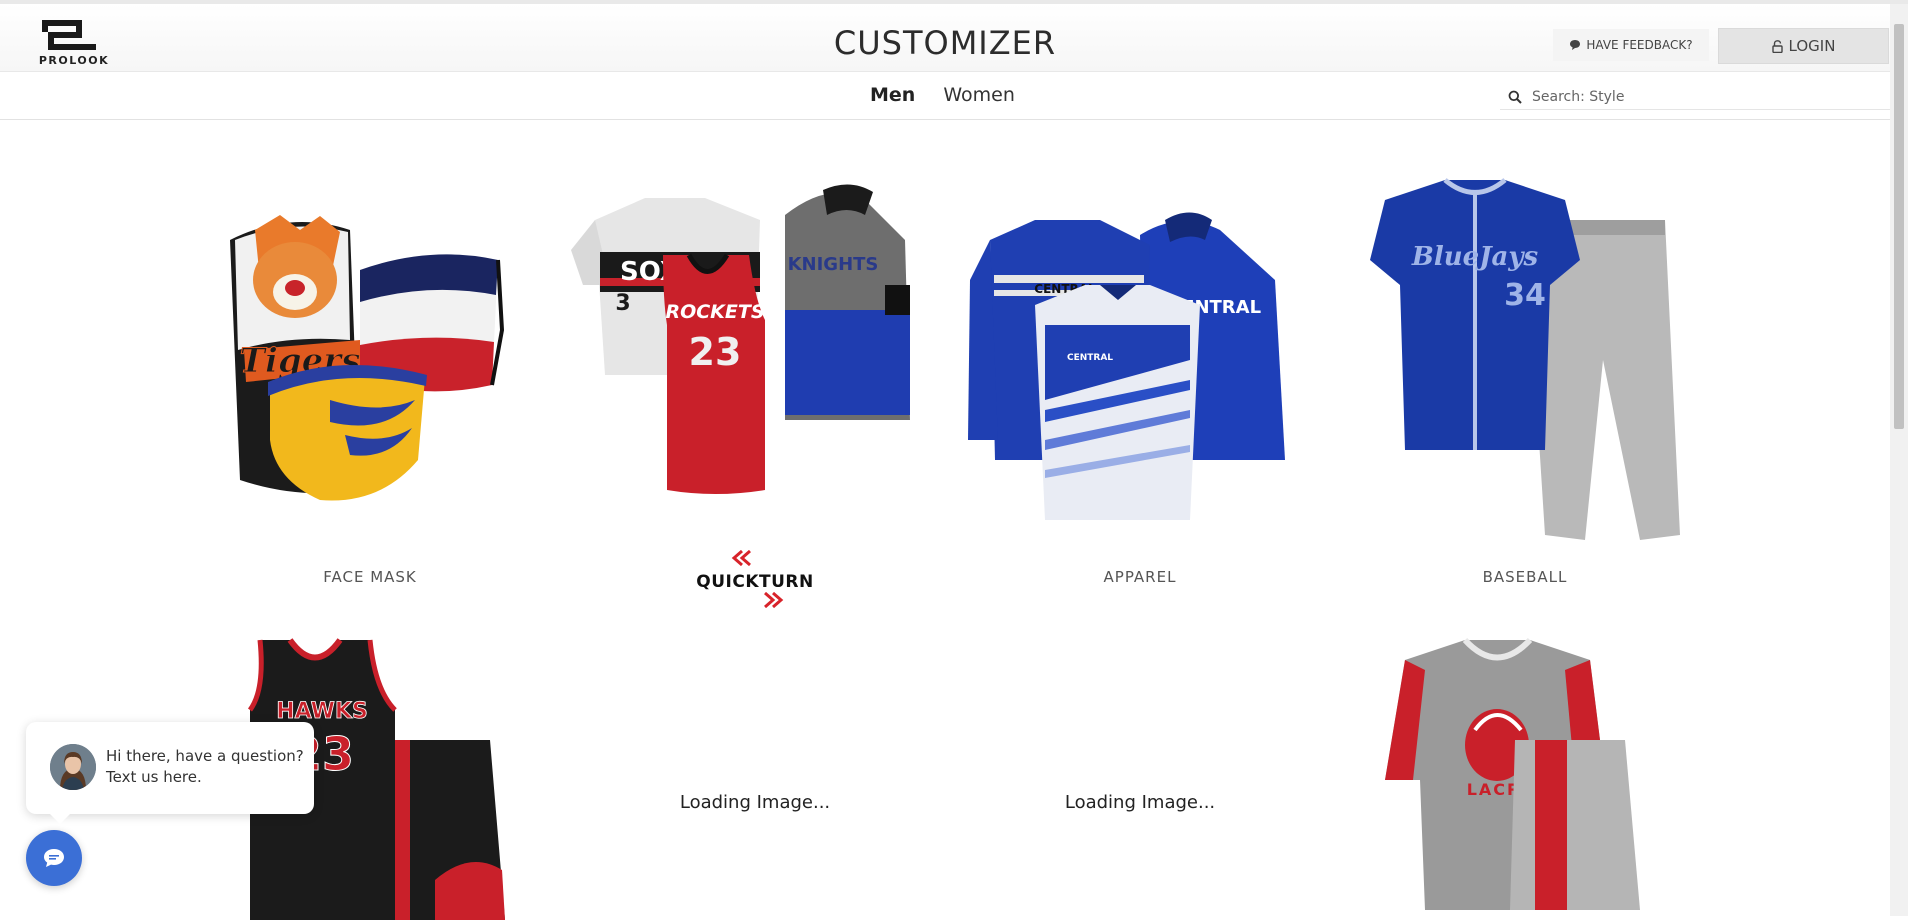 The height and width of the screenshot is (920, 1908). What do you see at coordinates (1515, 97) in the screenshot?
I see `search-icon` at bounding box center [1515, 97].